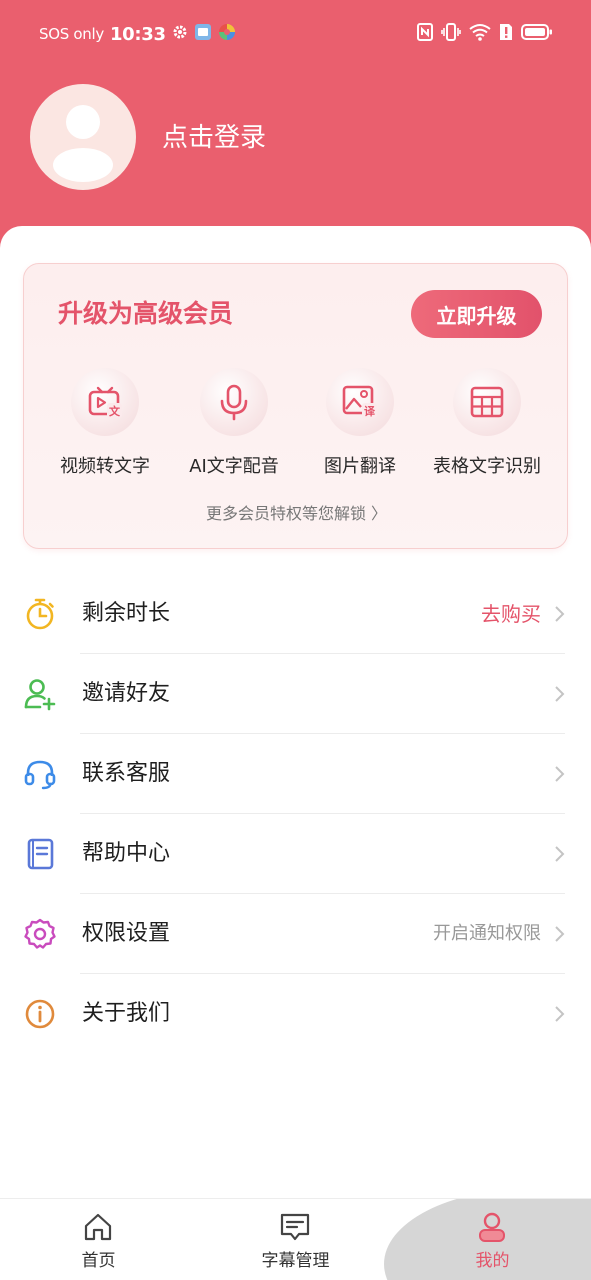 This screenshot has height=1280, width=591. What do you see at coordinates (115, 411) in the screenshot?
I see `svg-text: 文` at bounding box center [115, 411].